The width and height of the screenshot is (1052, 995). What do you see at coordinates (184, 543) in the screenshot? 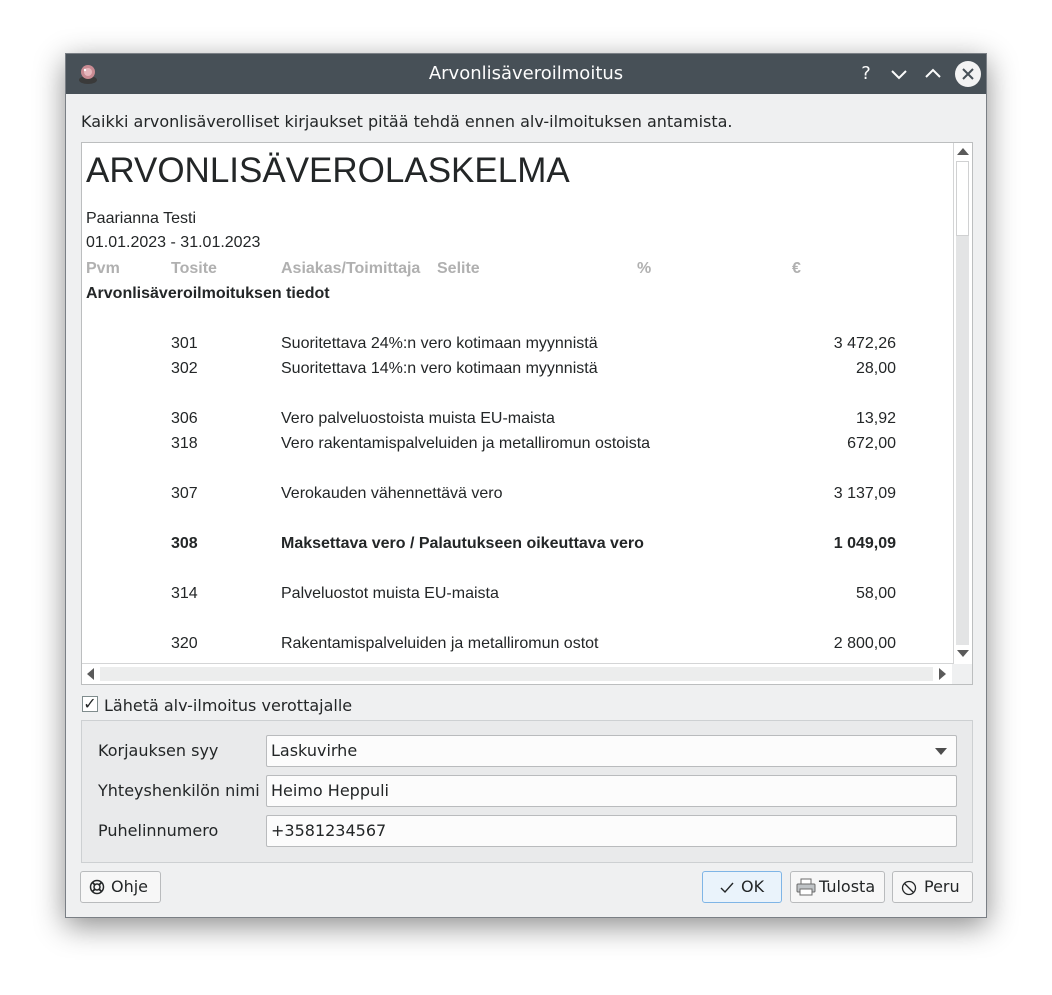
I see `row-code: 308` at bounding box center [184, 543].